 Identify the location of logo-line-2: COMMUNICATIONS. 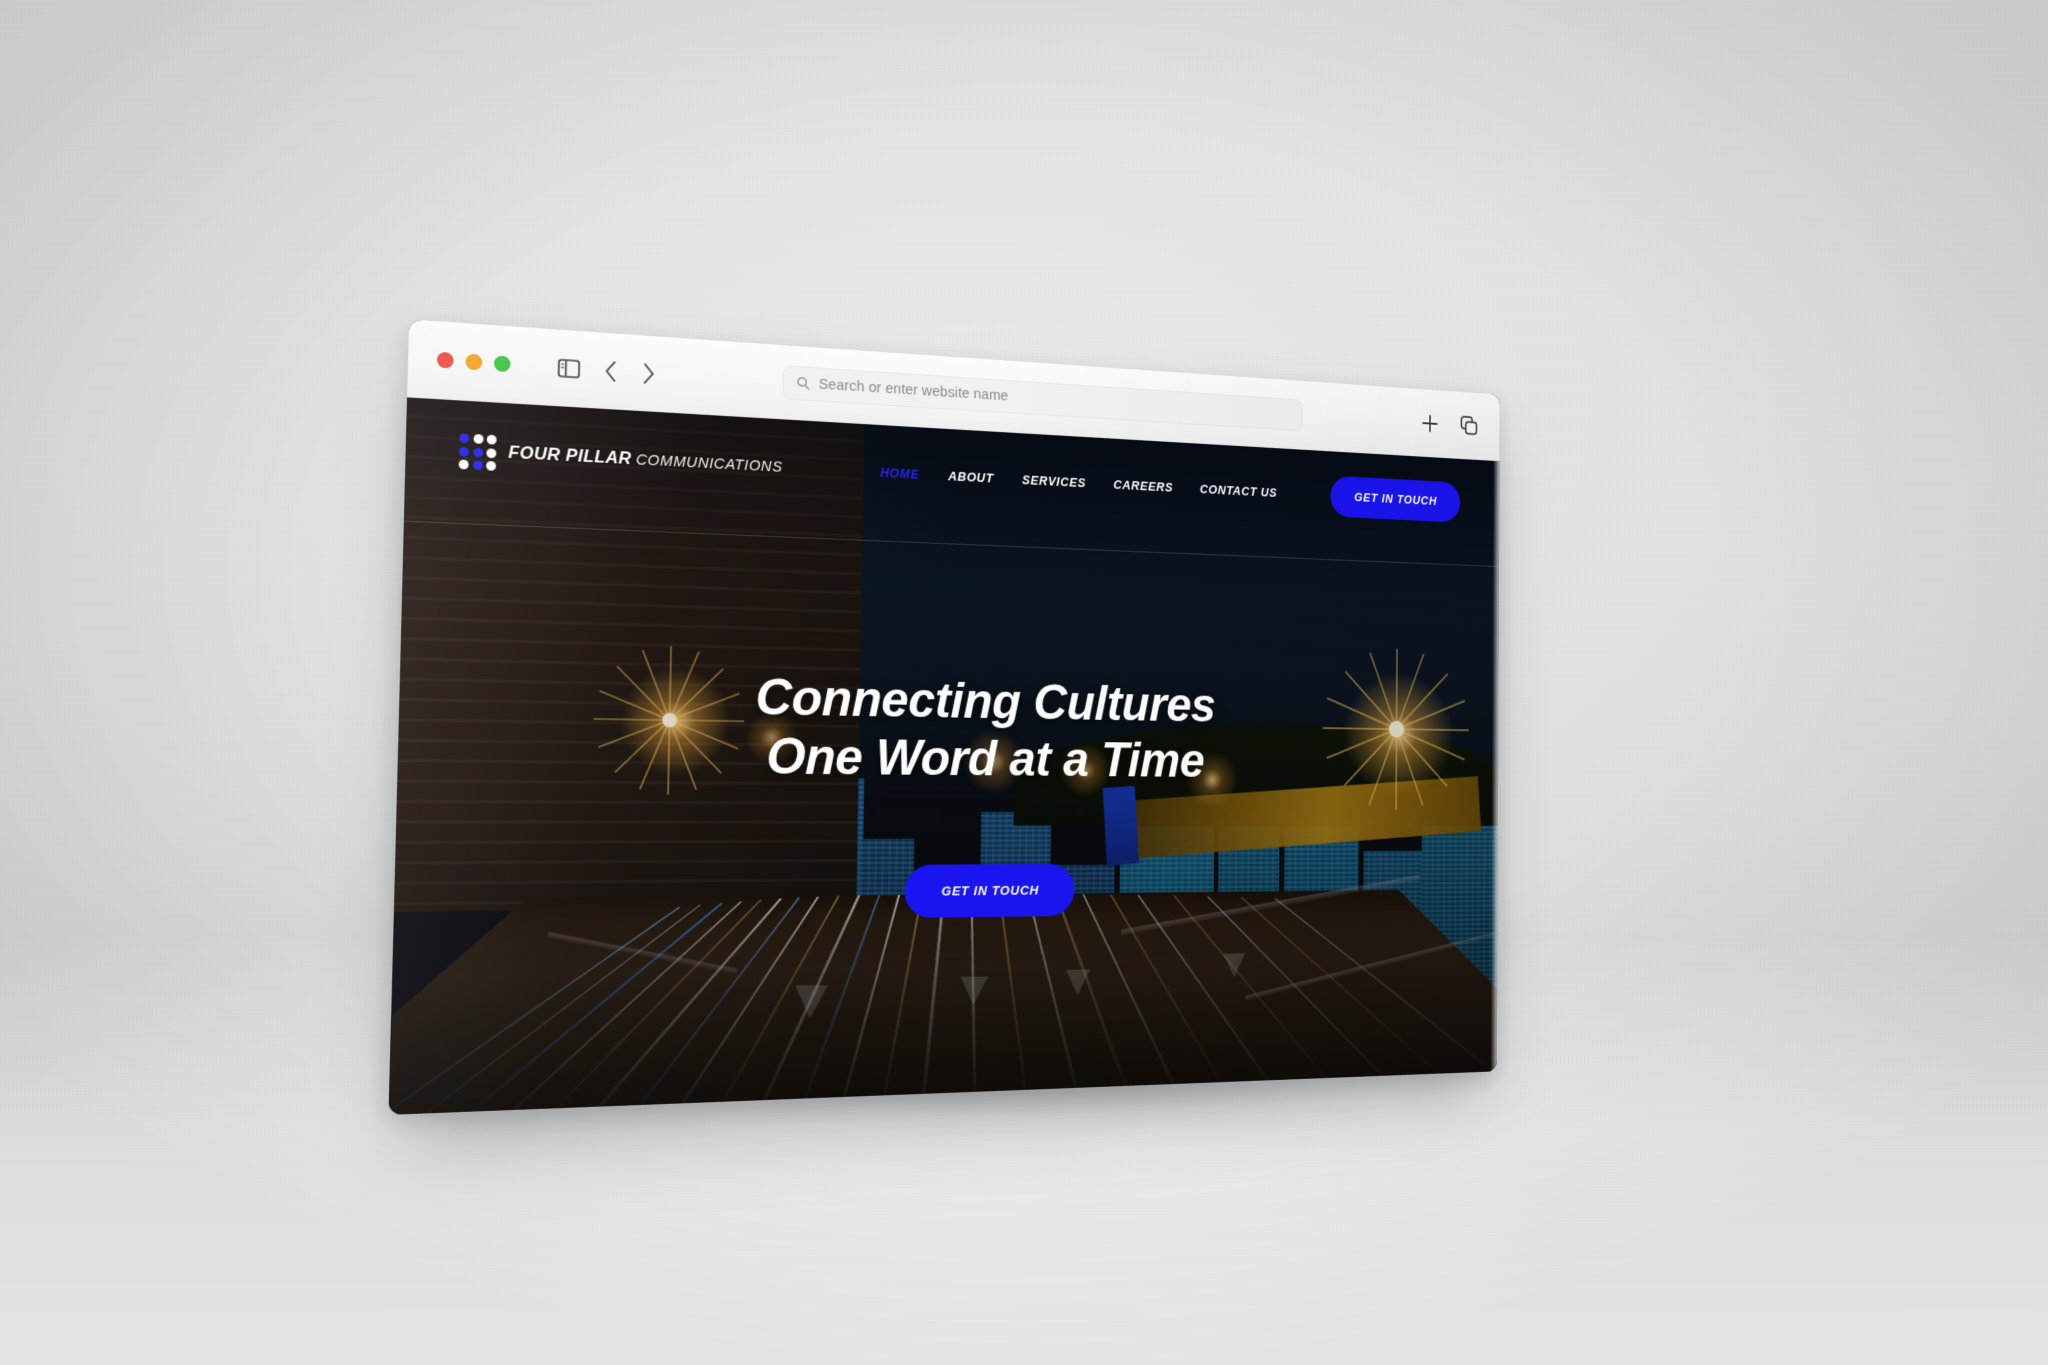
(709, 464).